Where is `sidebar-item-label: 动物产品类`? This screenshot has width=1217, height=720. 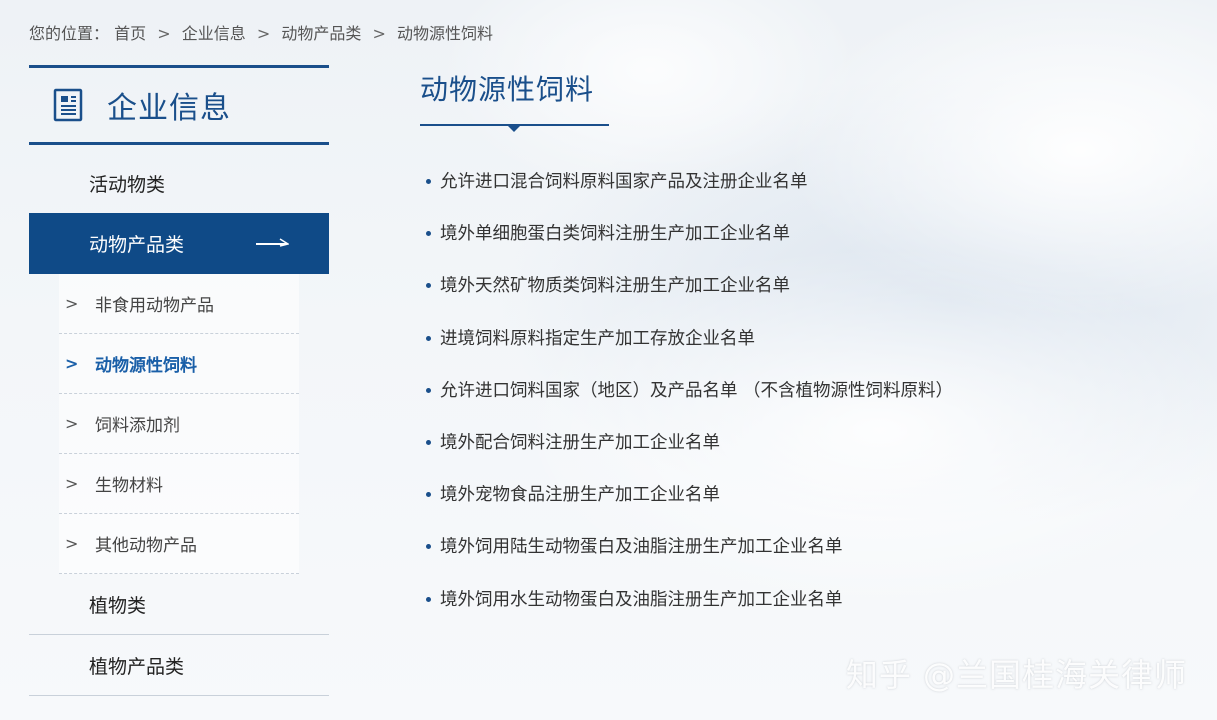
sidebar-item-label: 动物产品类 is located at coordinates (137, 245).